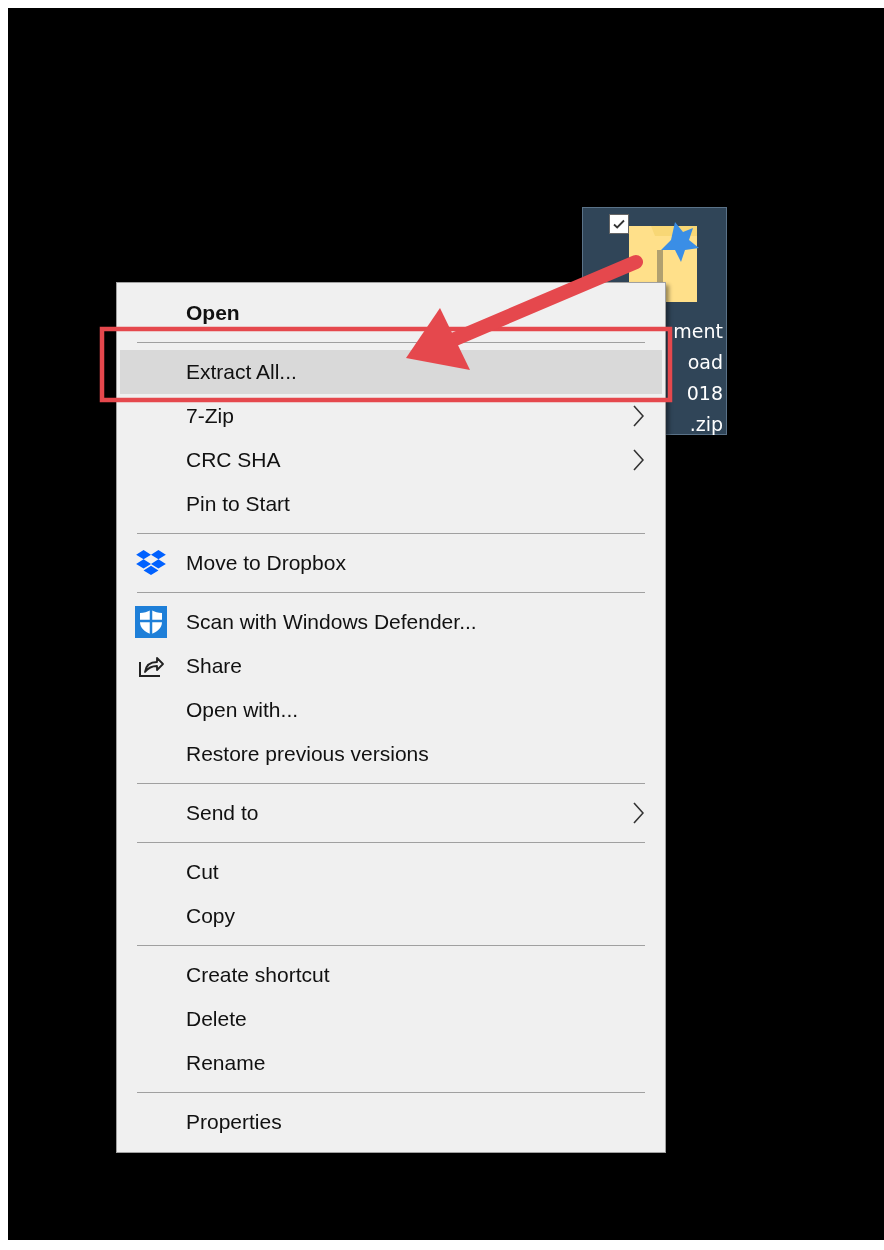 This screenshot has width=884, height=1250. What do you see at coordinates (706, 424) in the screenshot?
I see `file-name-text: .zip` at bounding box center [706, 424].